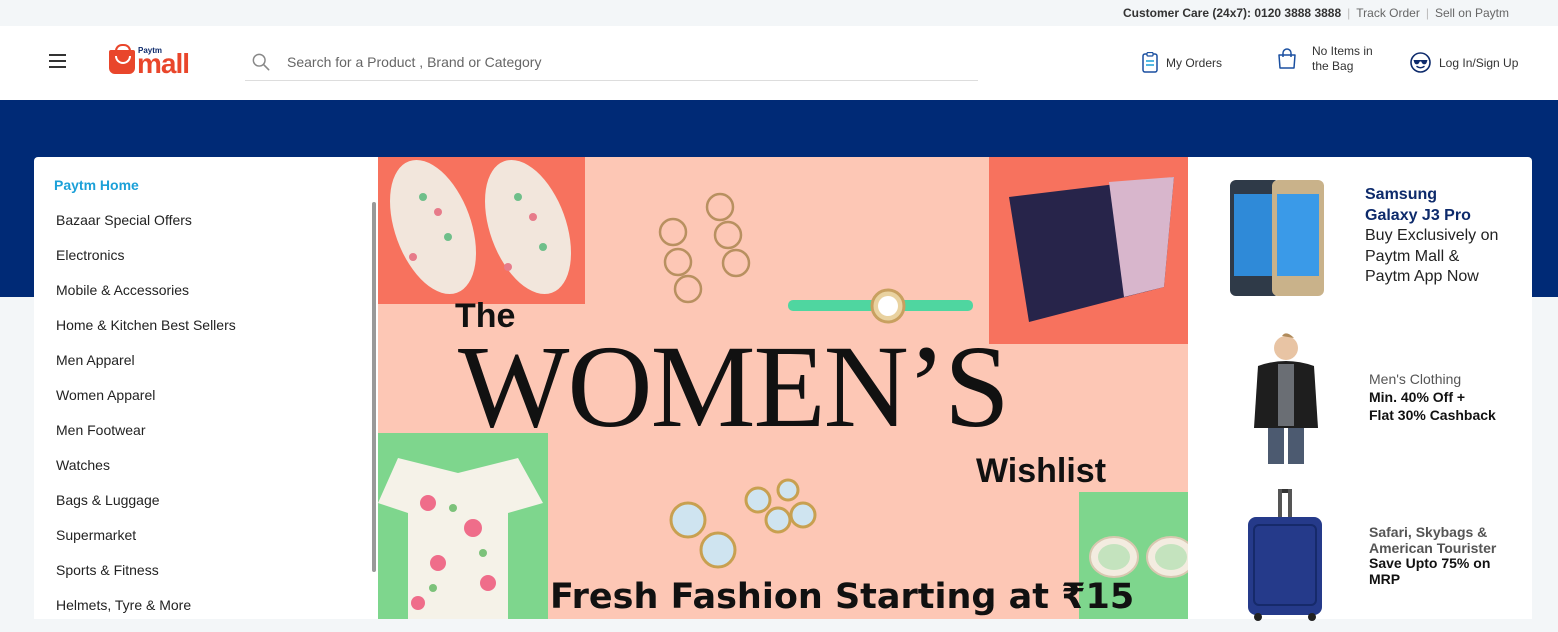 This screenshot has height=632, width=1558. Describe the element at coordinates (1432, 415) in the screenshot. I see `promo2-line3: Flat 30% Cashback` at that location.